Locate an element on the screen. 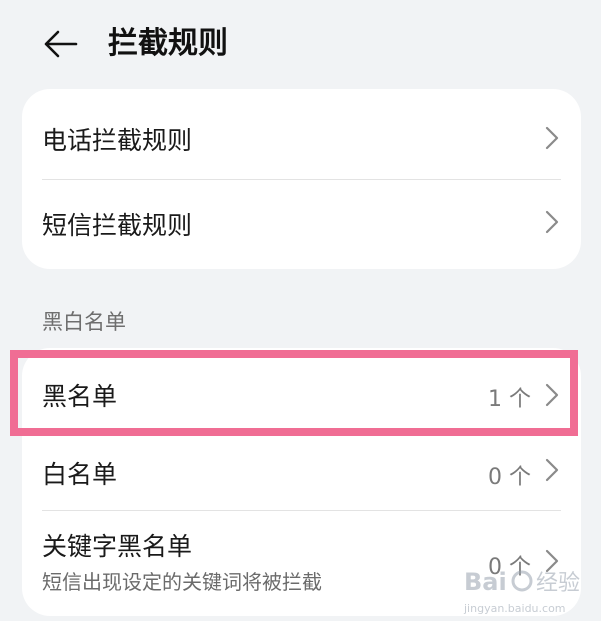 This screenshot has height=621, width=601. arrow-left-icon is located at coordinates (61, 44).